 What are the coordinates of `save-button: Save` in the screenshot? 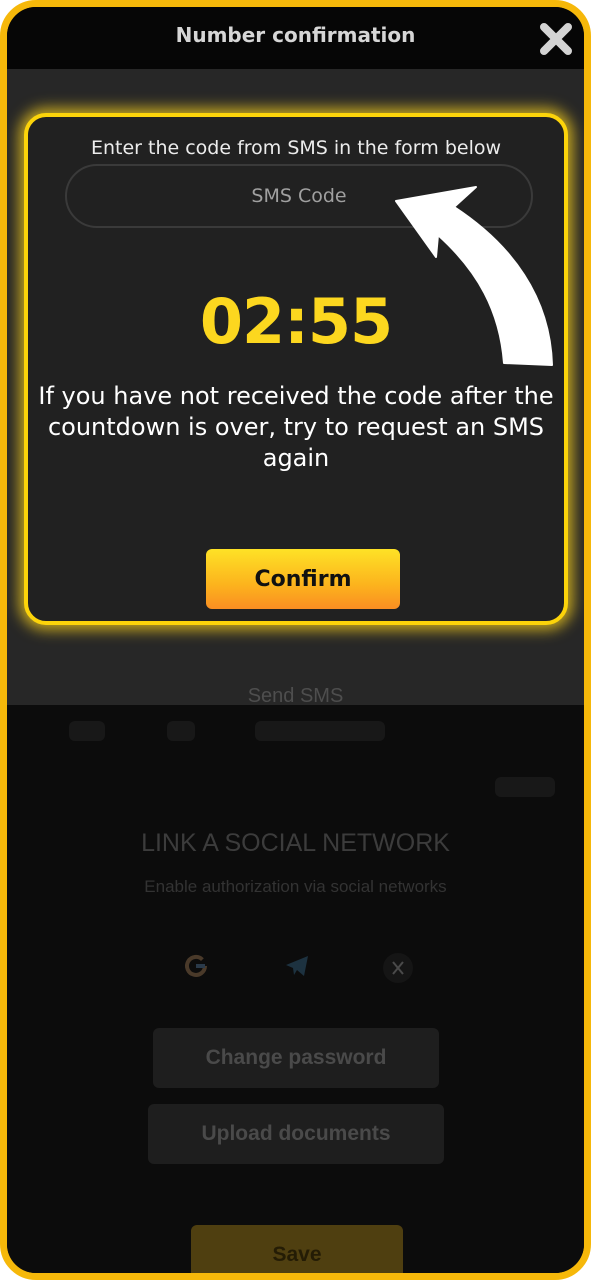 It's located at (297, 1249).